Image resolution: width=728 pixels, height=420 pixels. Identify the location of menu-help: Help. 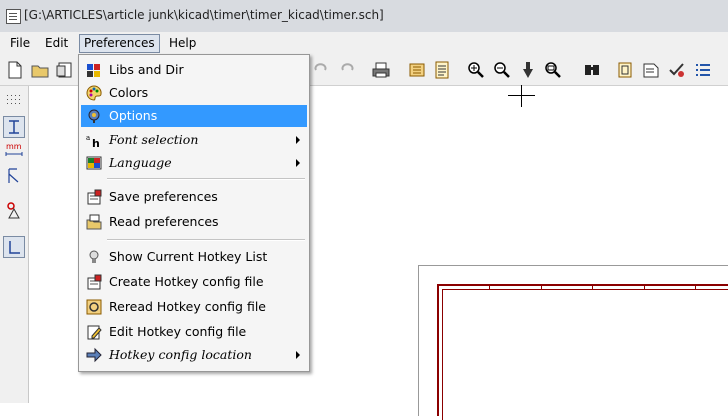
(182, 43).